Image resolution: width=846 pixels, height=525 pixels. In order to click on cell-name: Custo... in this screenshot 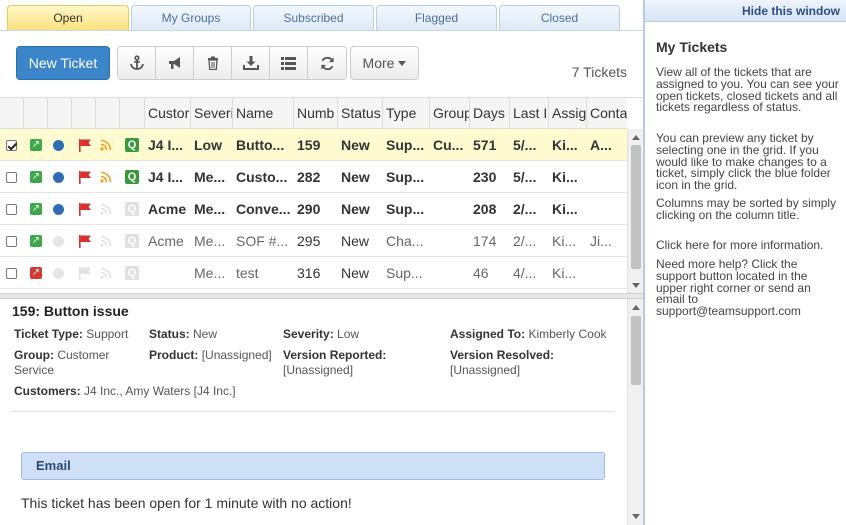, I will do `click(263, 177)`.